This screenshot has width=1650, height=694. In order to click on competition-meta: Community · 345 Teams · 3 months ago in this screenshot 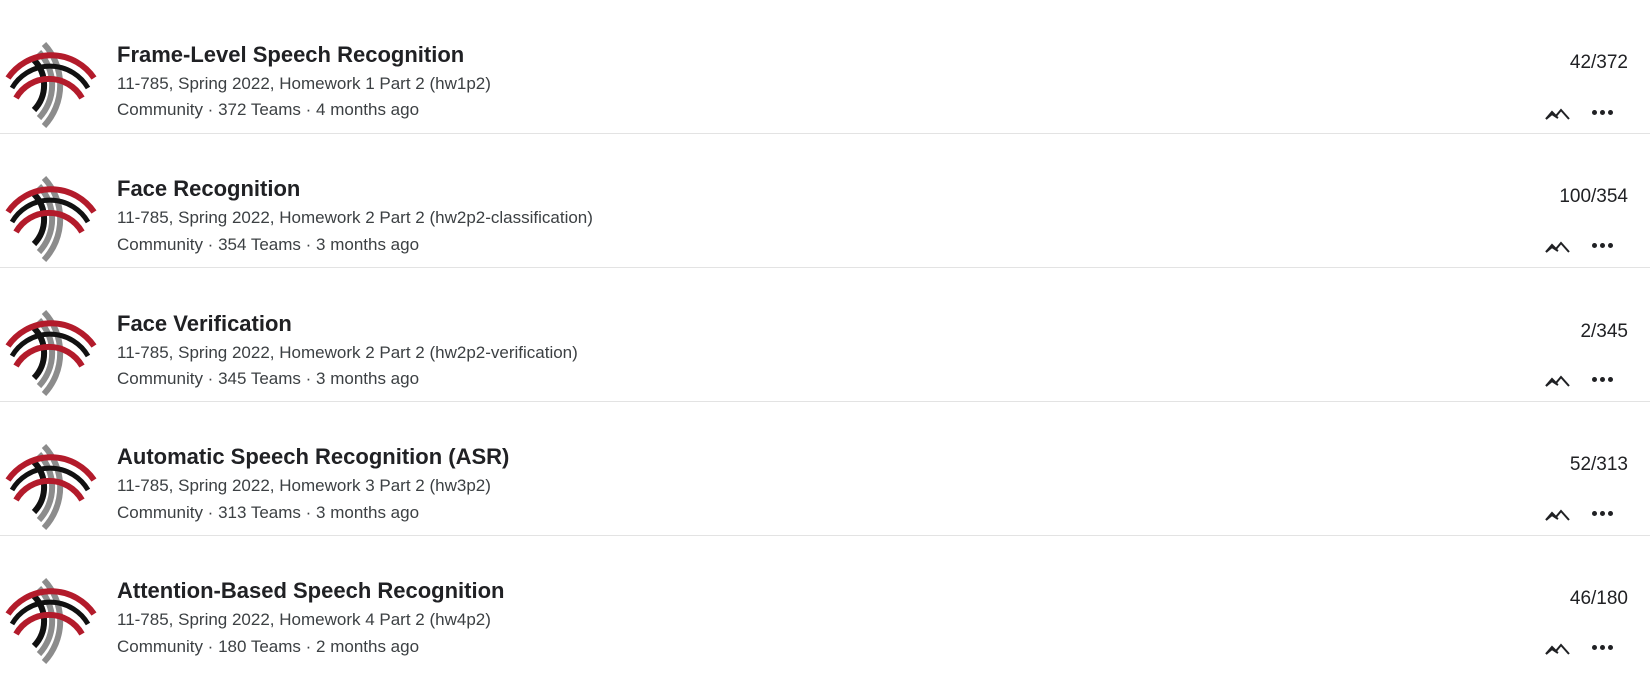, I will do `click(268, 378)`.